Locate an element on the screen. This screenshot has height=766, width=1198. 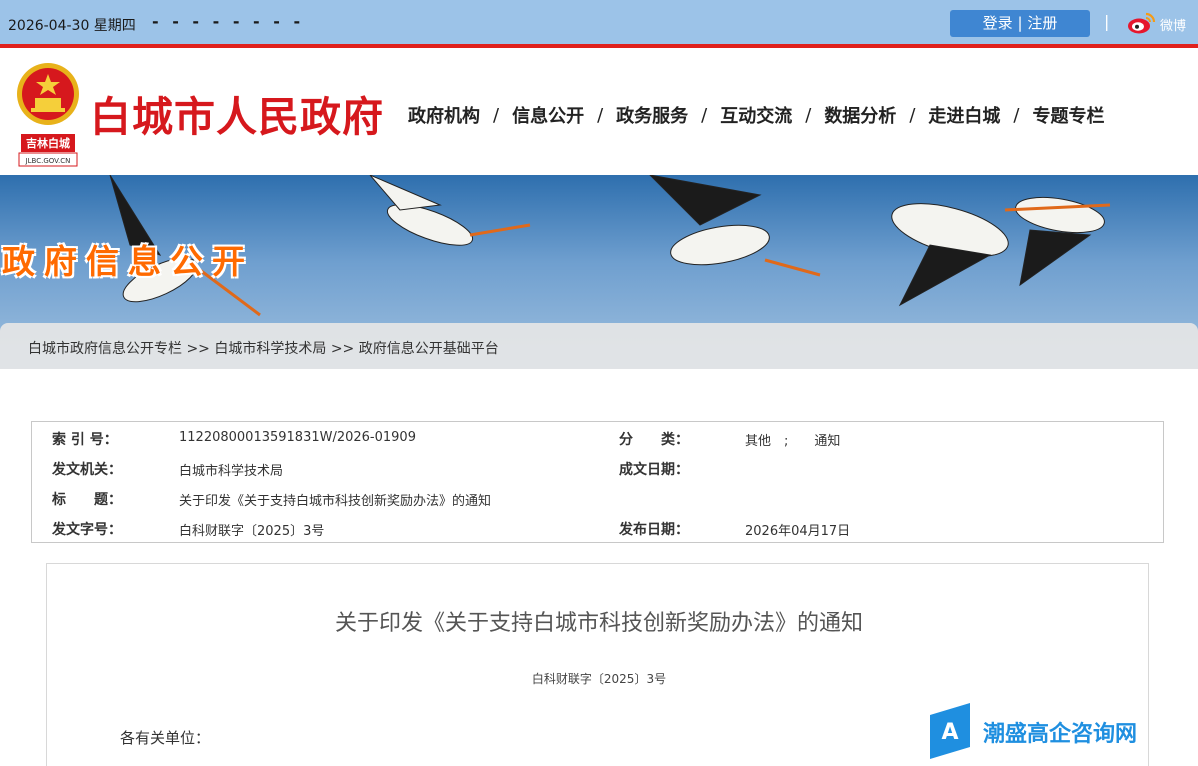
watermark-text: 潮盛高企咨询网 is located at coordinates (1060, 734).